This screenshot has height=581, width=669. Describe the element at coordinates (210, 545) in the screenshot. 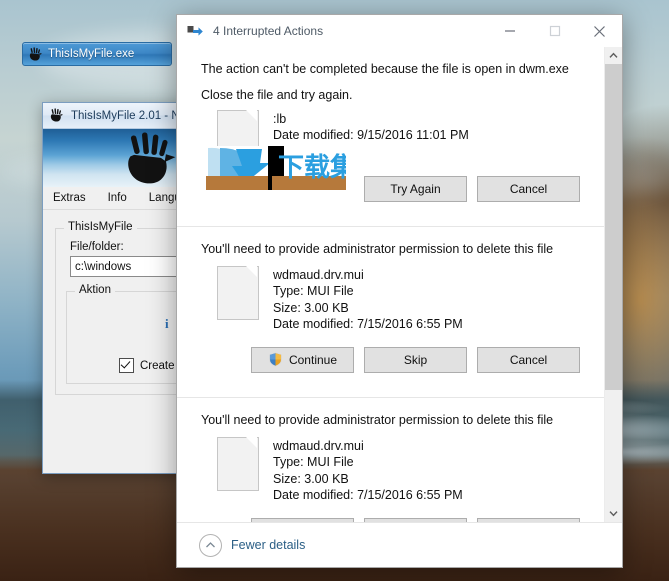

I see `chevron-up-circle-icon` at that location.